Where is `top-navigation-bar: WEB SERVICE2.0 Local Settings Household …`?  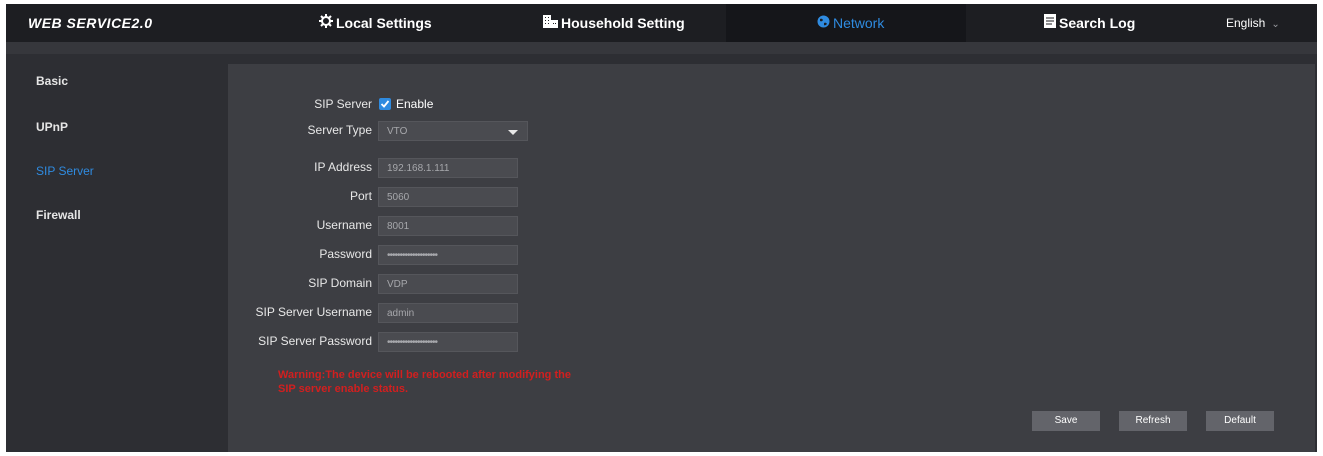
top-navigation-bar: WEB SERVICE2.0 Local Settings Household … is located at coordinates (661, 23).